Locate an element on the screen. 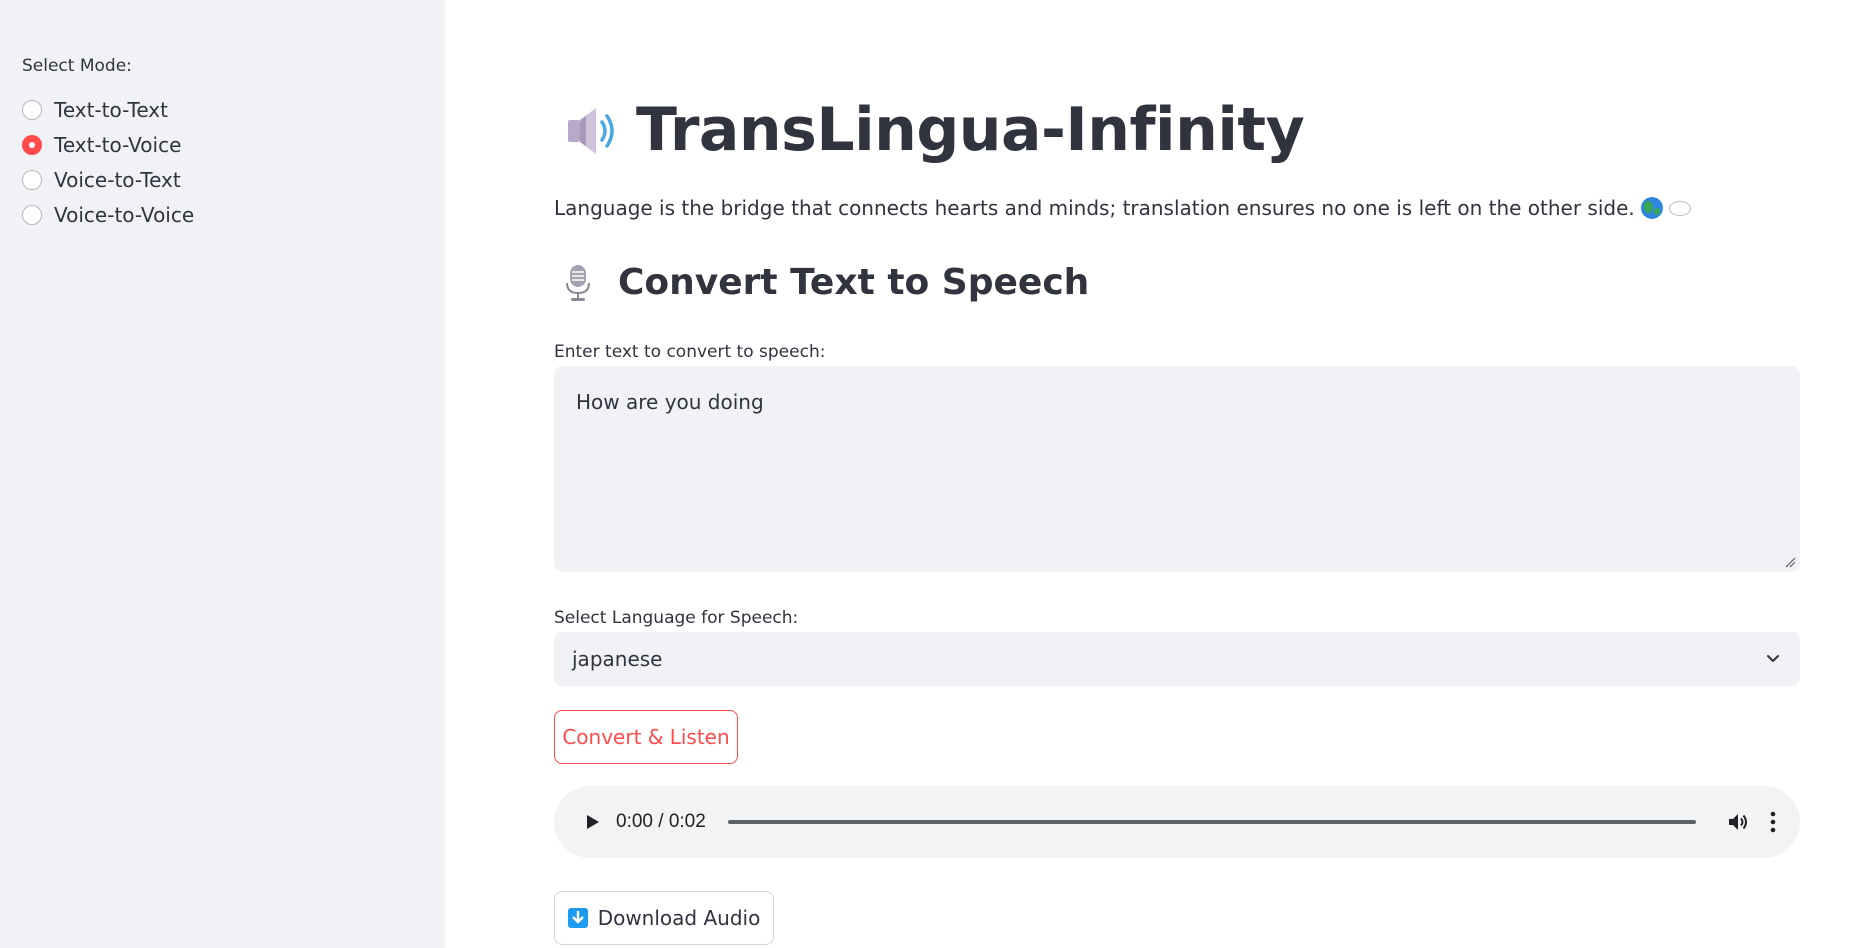 Image resolution: width=1869 pixels, height=948 pixels. volume-icon is located at coordinates (1738, 822).